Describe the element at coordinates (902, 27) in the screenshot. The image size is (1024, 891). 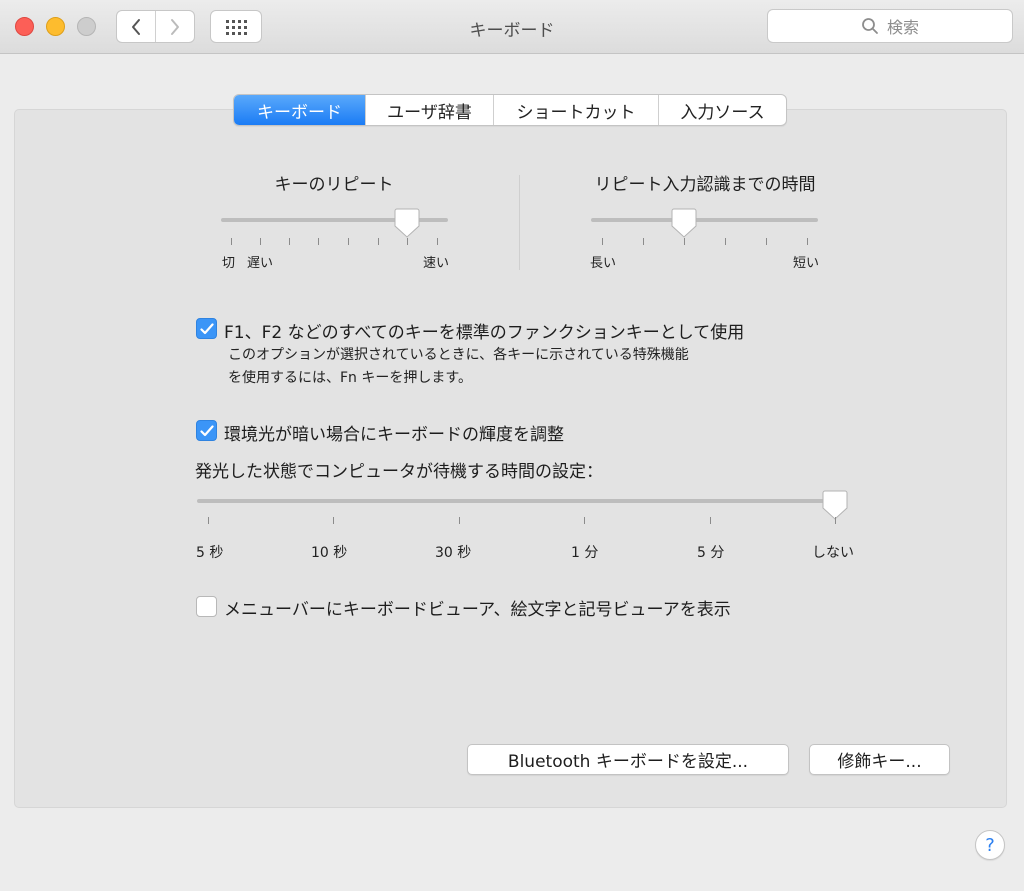
I see `search-placeholder: 検索` at that location.